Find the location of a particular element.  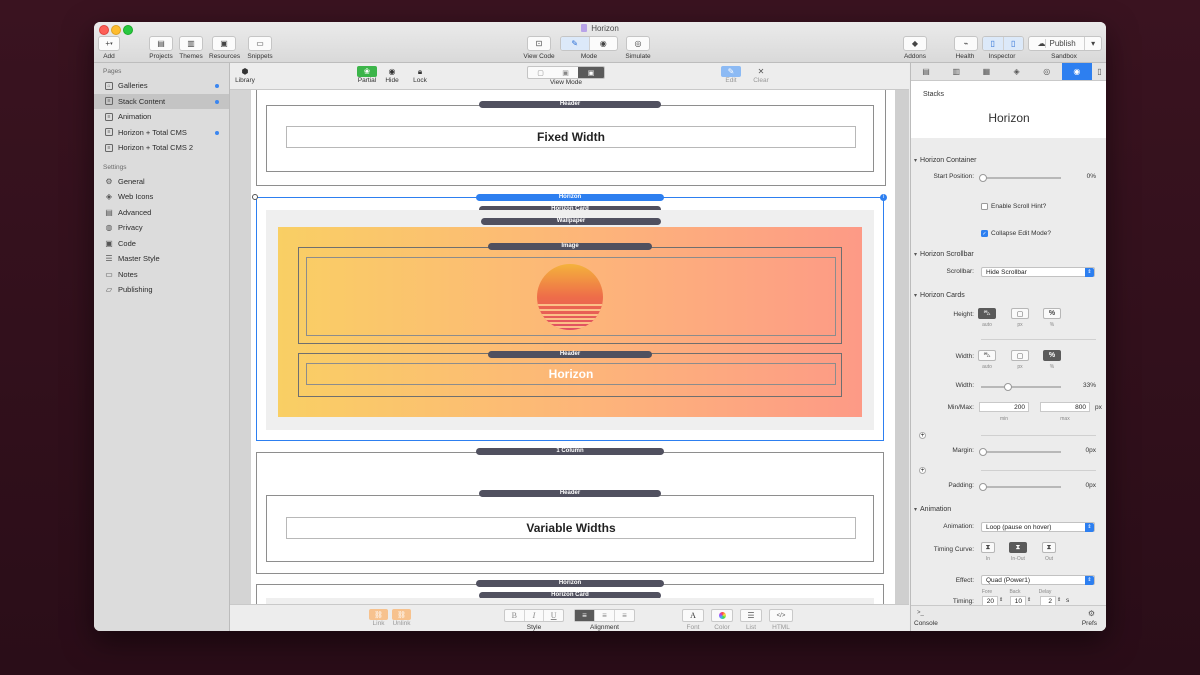

horizon-pill-2: Horizon is located at coordinates (570, 583).